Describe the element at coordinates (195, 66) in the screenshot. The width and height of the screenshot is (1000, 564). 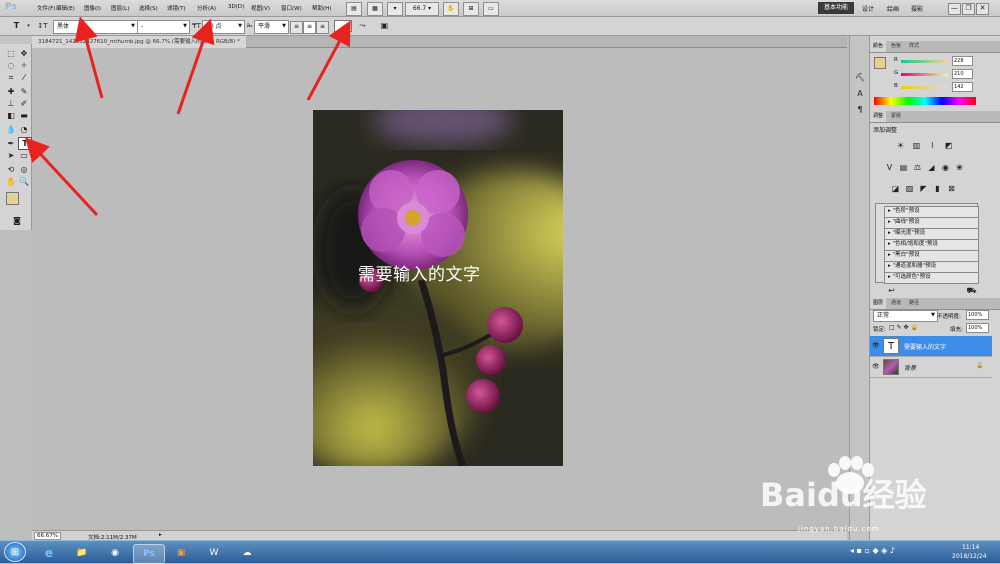
I see `arrow-to-font-size` at that location.